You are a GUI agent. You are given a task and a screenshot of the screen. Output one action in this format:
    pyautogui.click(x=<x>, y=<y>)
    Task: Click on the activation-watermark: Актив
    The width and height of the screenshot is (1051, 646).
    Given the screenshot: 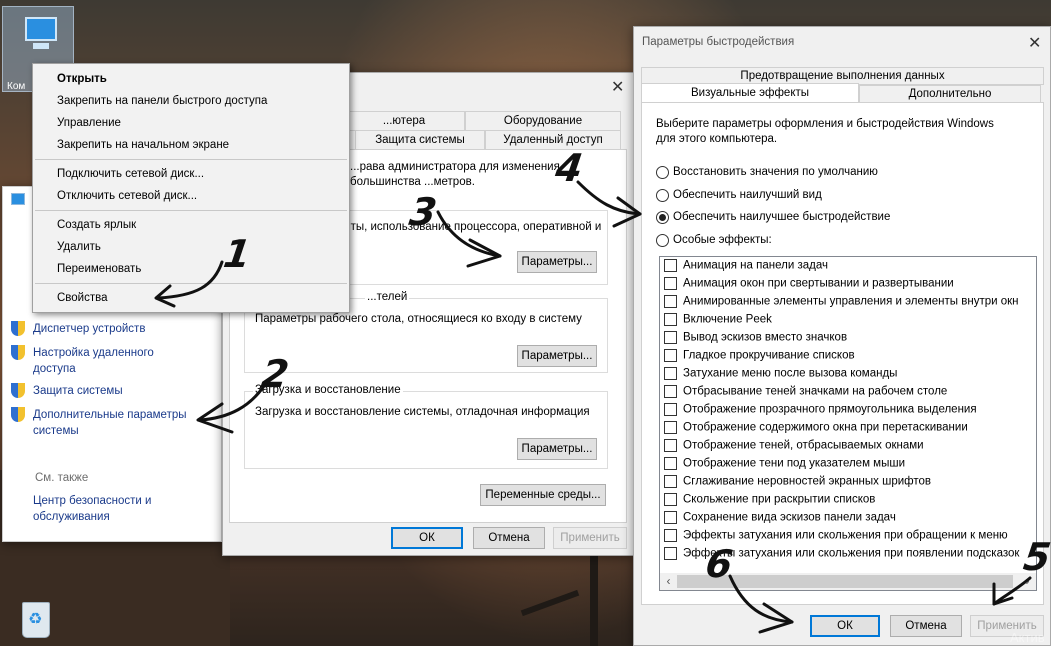 What is the action you would take?
    pyautogui.click(x=1027, y=637)
    